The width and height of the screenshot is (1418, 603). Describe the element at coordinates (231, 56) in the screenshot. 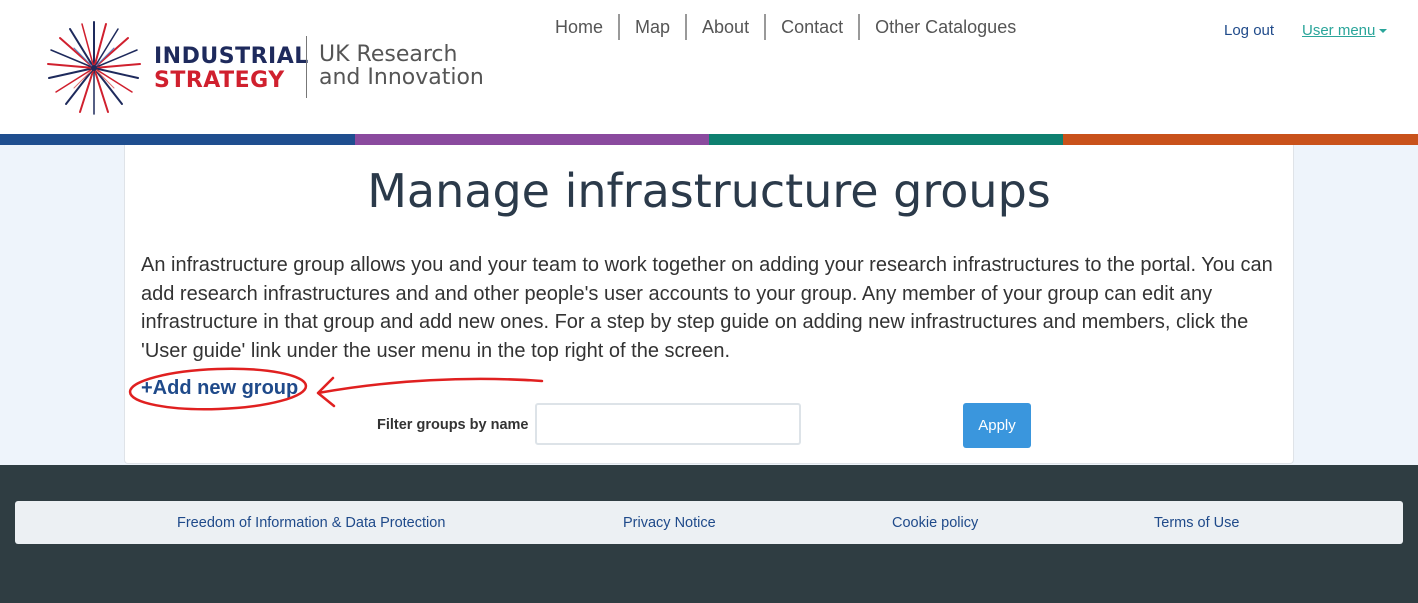

I see `logo-text-industrial: INDUSTRIAL` at that location.